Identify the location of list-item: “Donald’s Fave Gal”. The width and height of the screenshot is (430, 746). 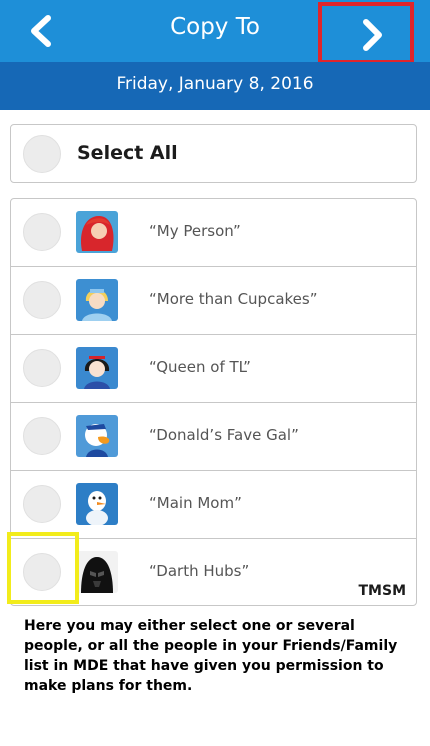
(213, 437).